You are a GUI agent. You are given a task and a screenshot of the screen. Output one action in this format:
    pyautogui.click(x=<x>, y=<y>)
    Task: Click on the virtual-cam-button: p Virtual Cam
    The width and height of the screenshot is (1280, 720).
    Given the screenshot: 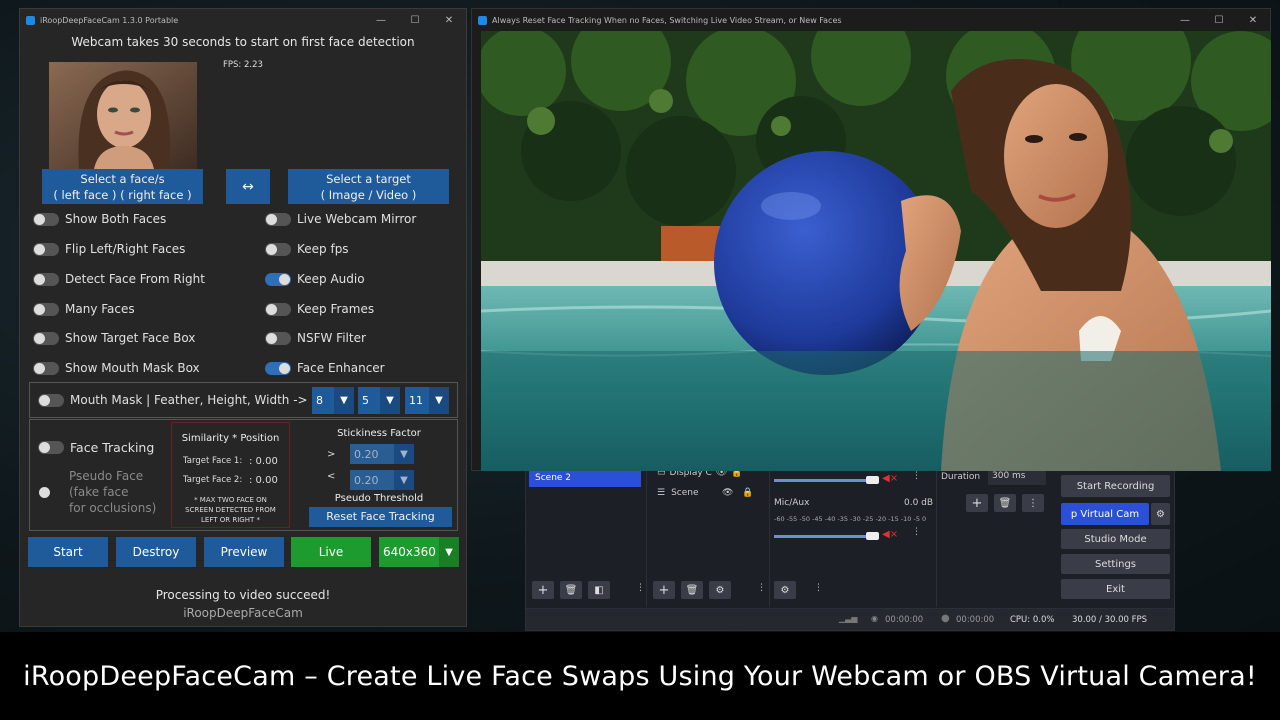 What is the action you would take?
    pyautogui.click(x=1105, y=514)
    